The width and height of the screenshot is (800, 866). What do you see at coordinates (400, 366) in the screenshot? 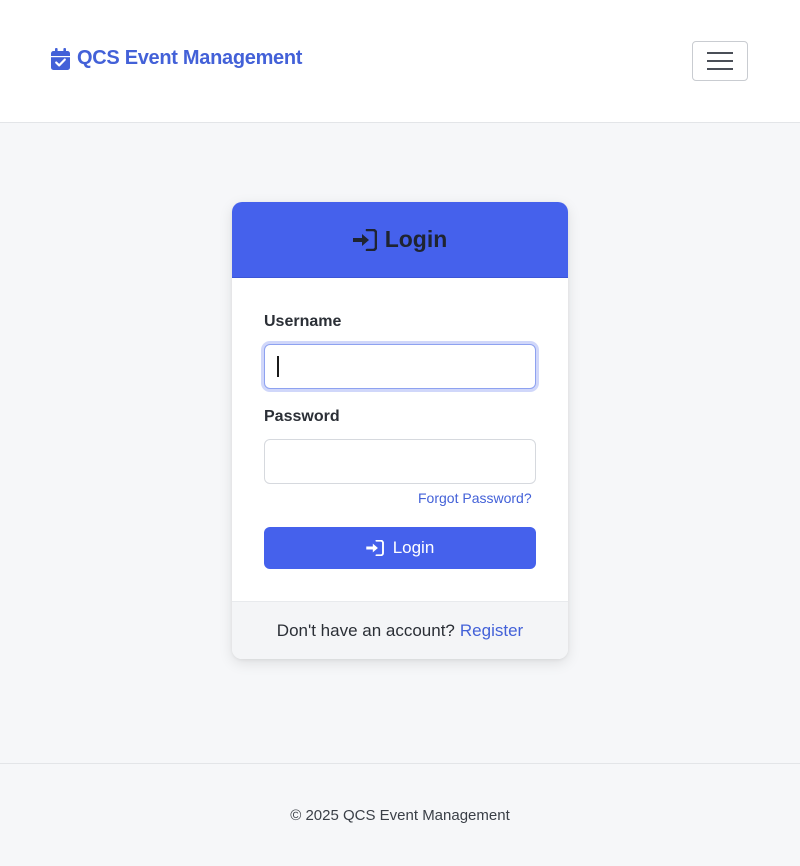
I see `username-input` at bounding box center [400, 366].